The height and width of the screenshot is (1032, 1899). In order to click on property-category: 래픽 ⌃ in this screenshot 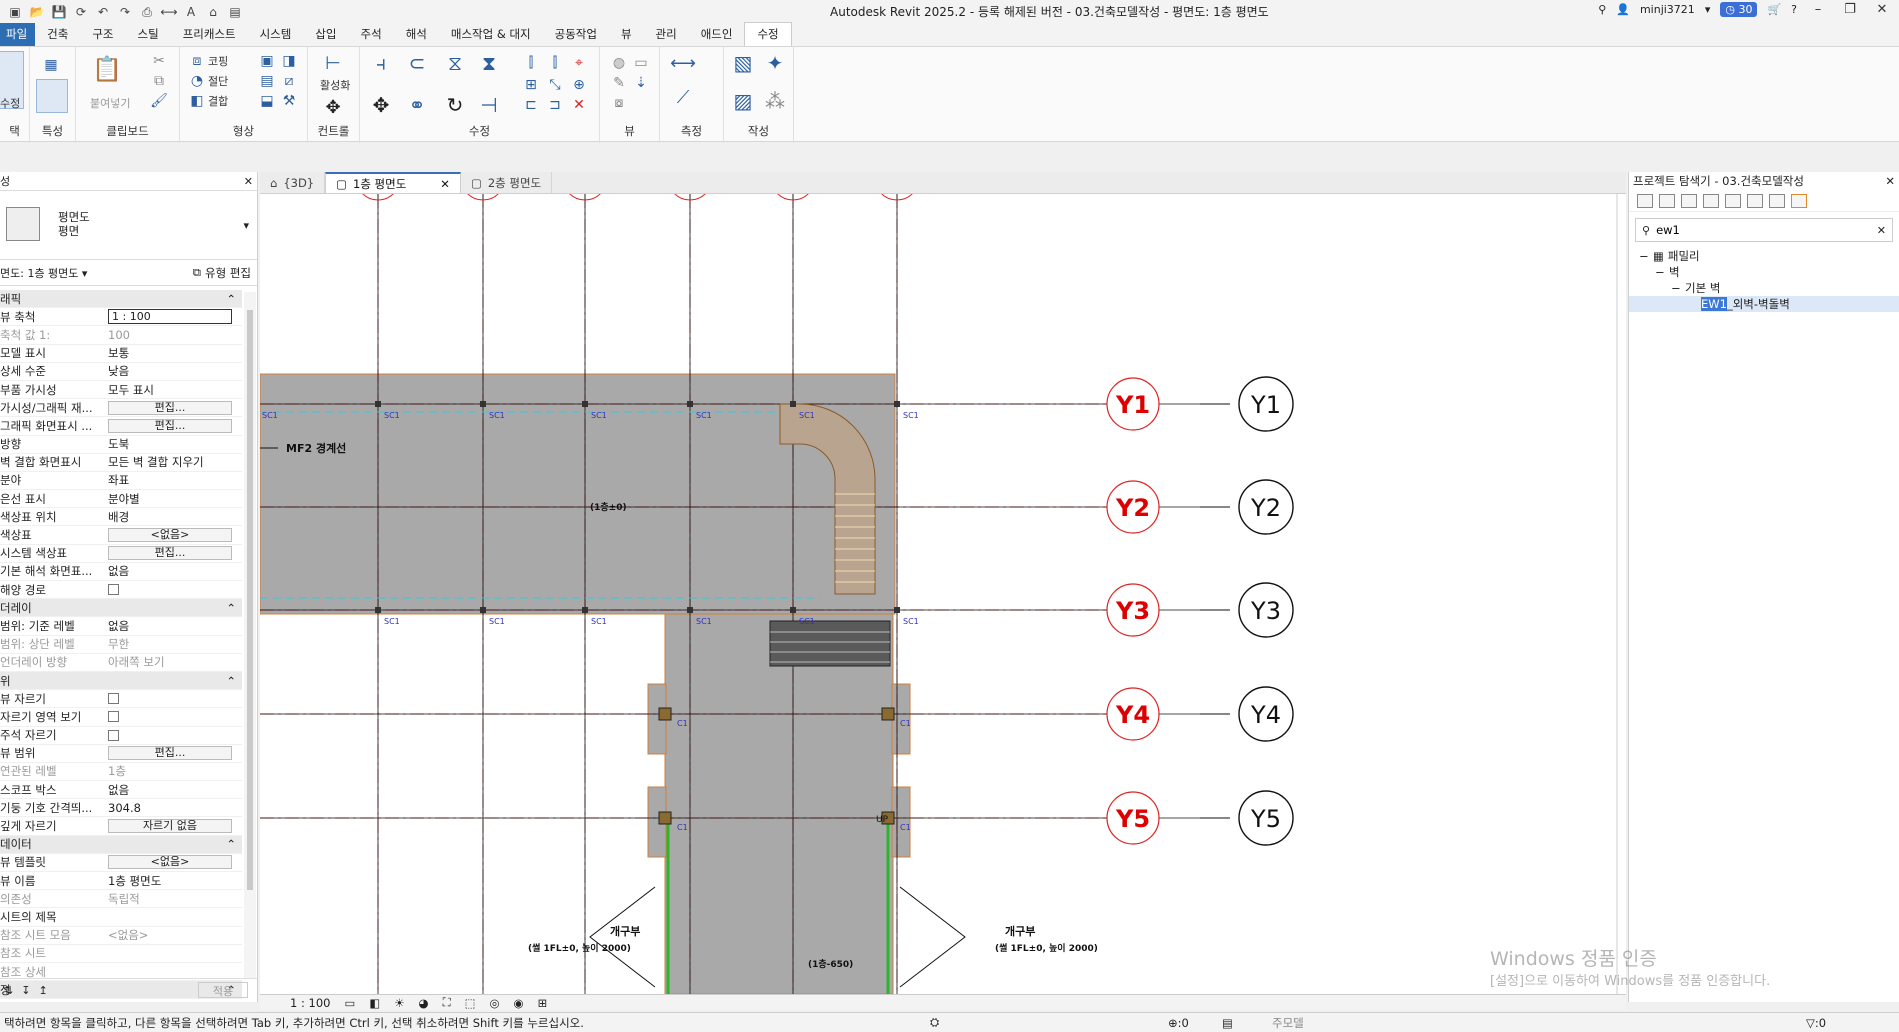, I will do `click(121, 299)`.